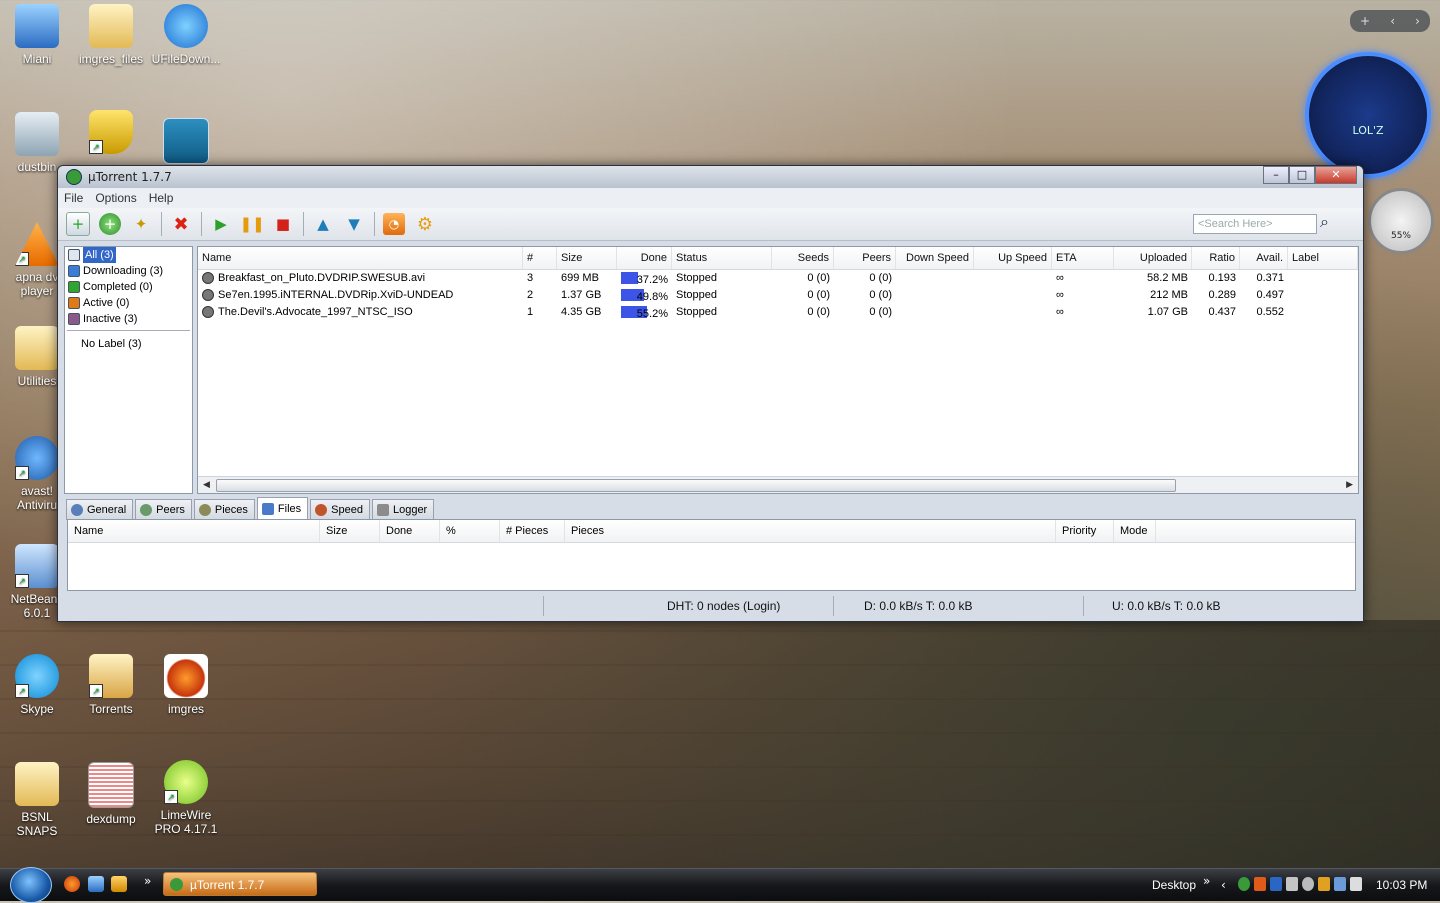 This screenshot has height=903, width=1440. What do you see at coordinates (37, 800) in the screenshot?
I see `desktop-icon-bsnl-snaps: BSNL SNAPS` at bounding box center [37, 800].